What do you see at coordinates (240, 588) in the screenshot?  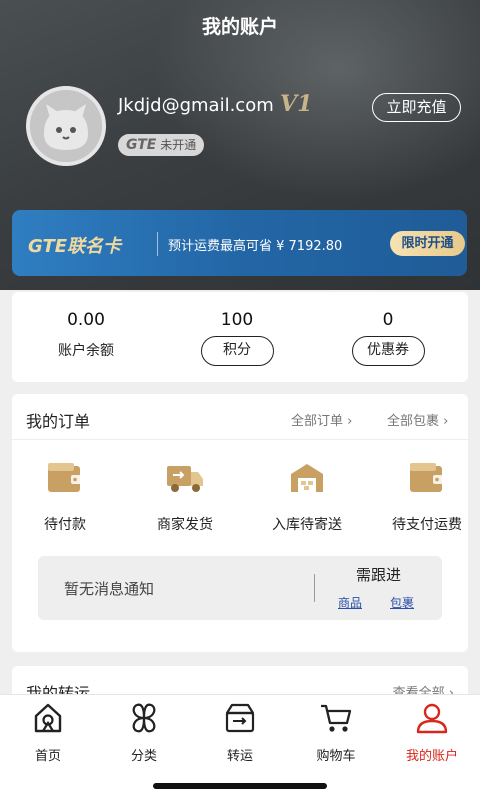 I see `notice-box: 暂无消息通知 需跟进 商品 包裹` at bounding box center [240, 588].